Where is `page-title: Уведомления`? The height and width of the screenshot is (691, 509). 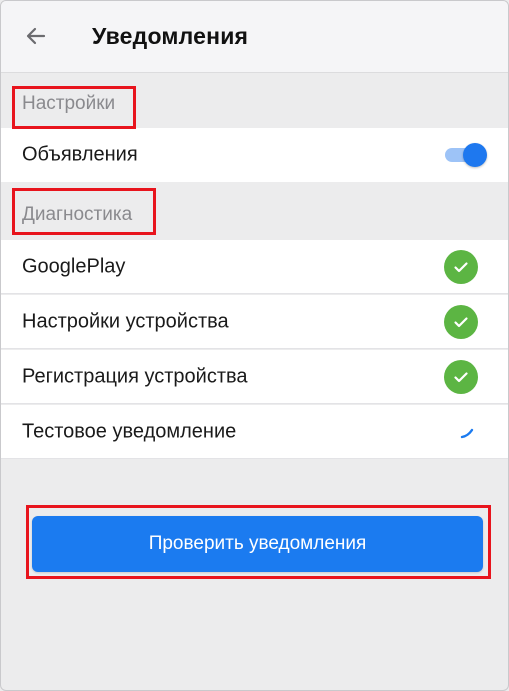 page-title: Уведомления is located at coordinates (170, 36).